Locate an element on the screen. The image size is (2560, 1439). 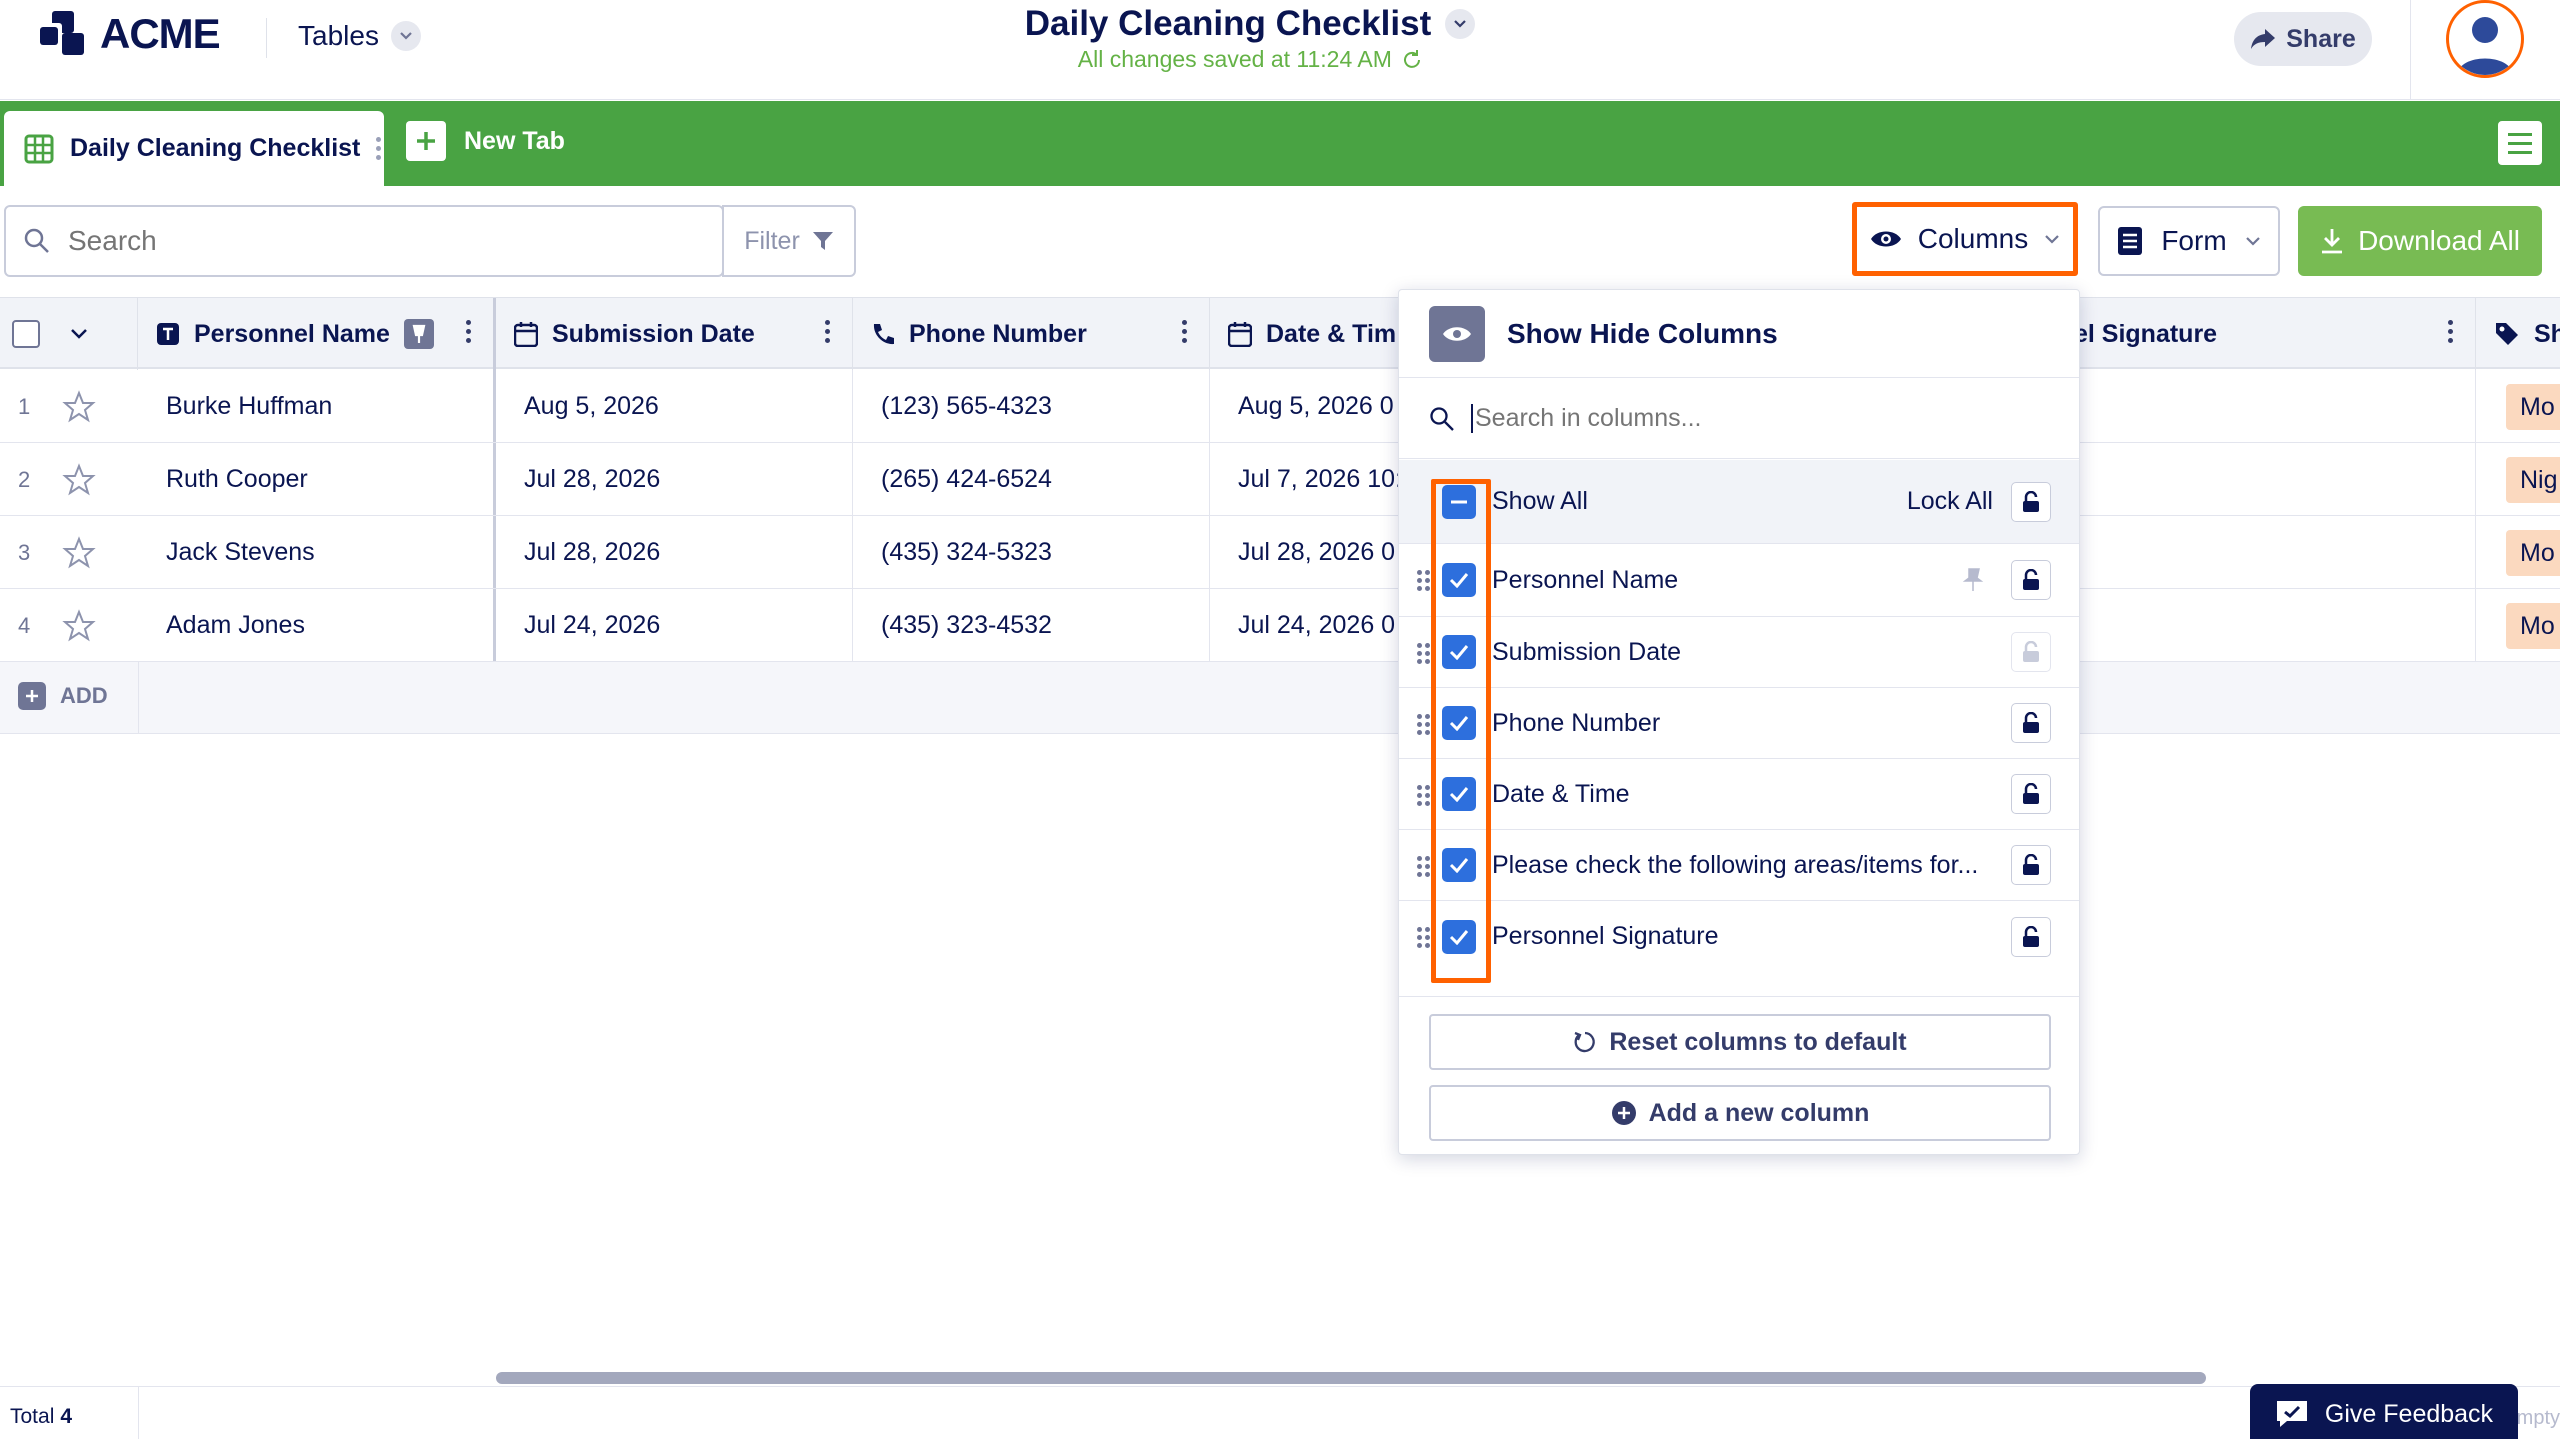
column-header-personnel-name: Personnel Name is located at coordinates (317, 334).